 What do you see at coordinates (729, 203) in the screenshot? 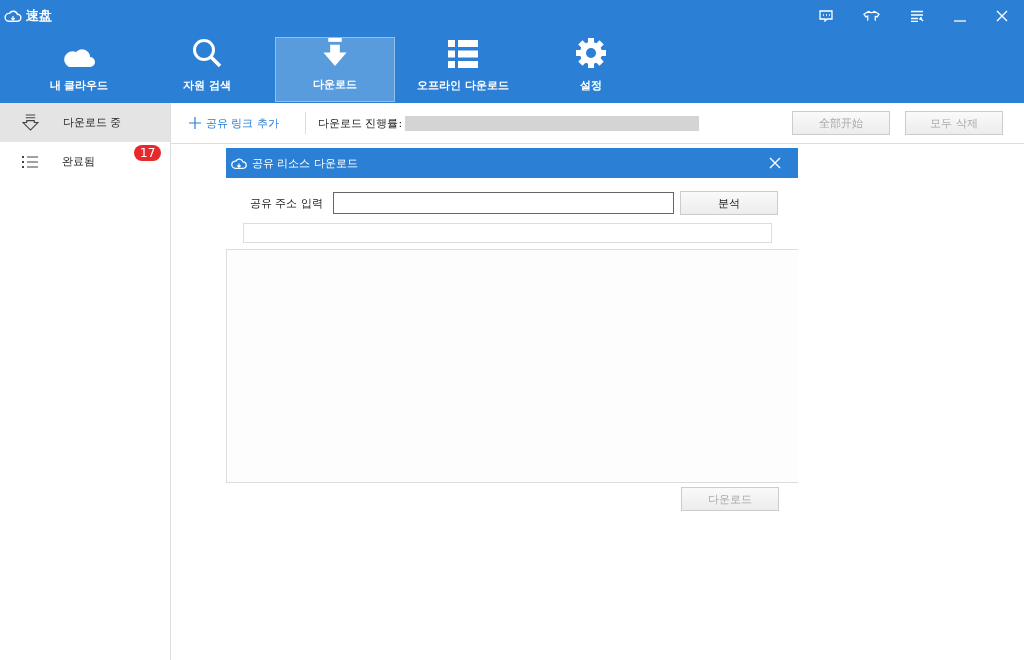
I see `analyze-button: 분석` at bounding box center [729, 203].